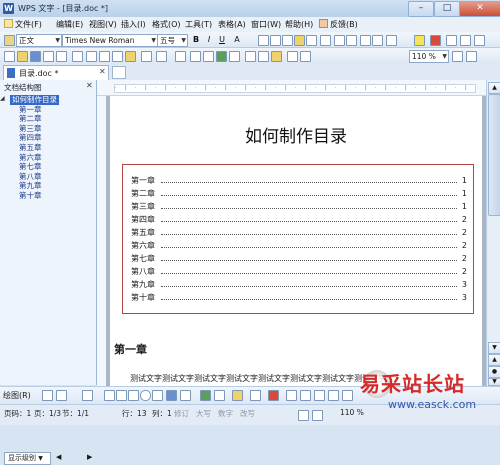 The image size is (500, 465). Describe the element at coordinates (77, 56) in the screenshot. I see `spell-check-icon` at that location.